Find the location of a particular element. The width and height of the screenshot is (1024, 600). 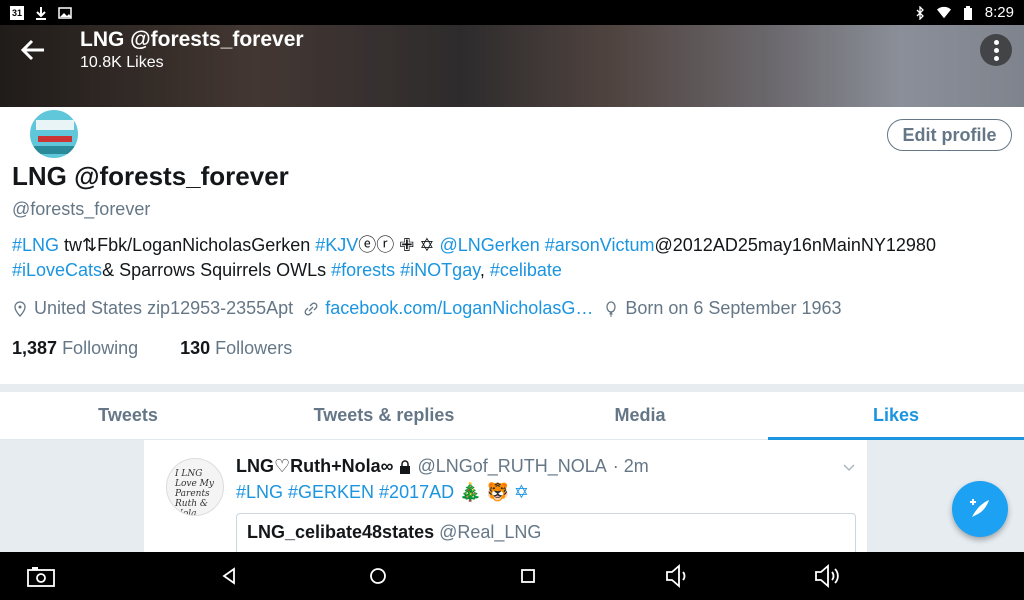

hashtag-link: #iNOTgay is located at coordinates (440, 270).